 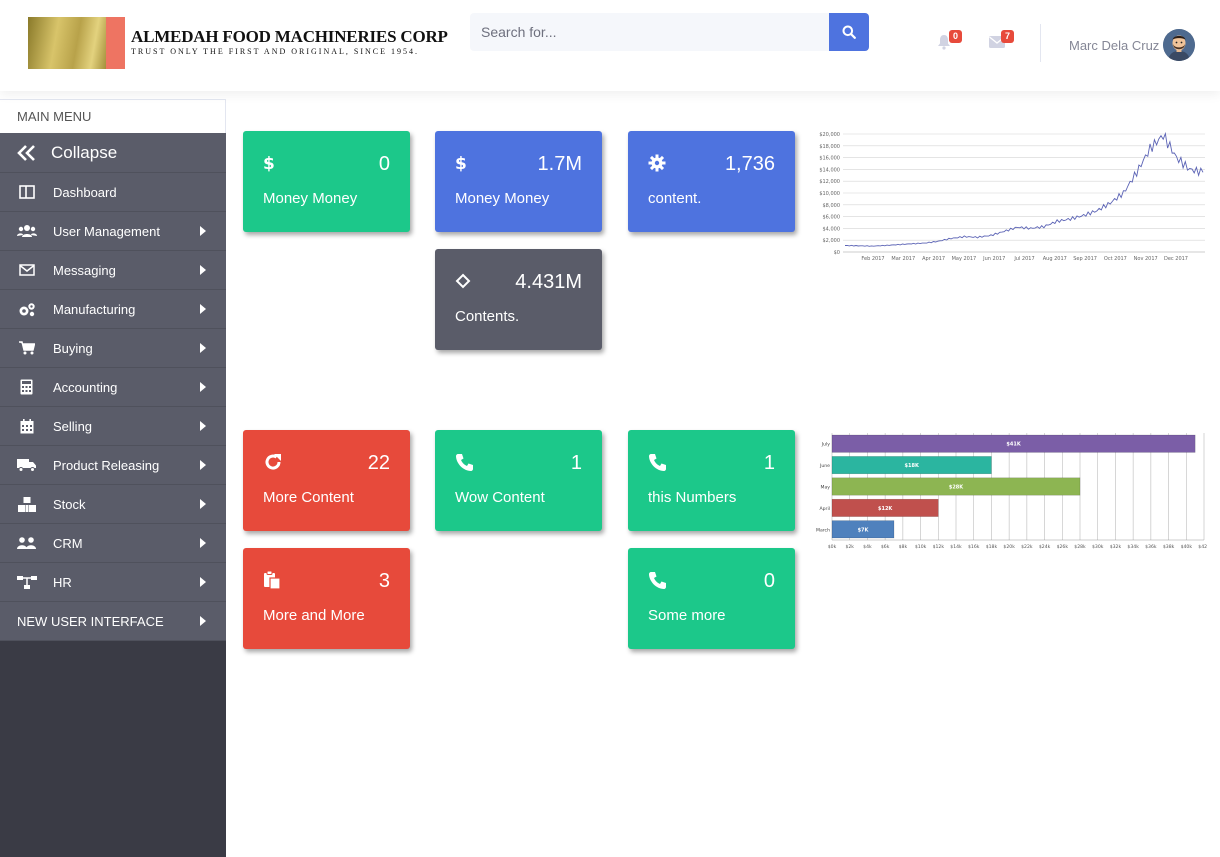 I want to click on stat-card-value: 1.7M, so click(x=559, y=164).